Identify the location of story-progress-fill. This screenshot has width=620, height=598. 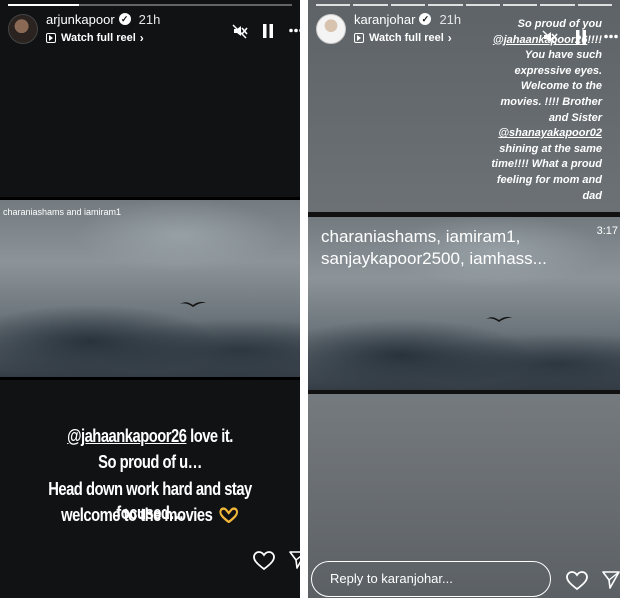
(43, 5).